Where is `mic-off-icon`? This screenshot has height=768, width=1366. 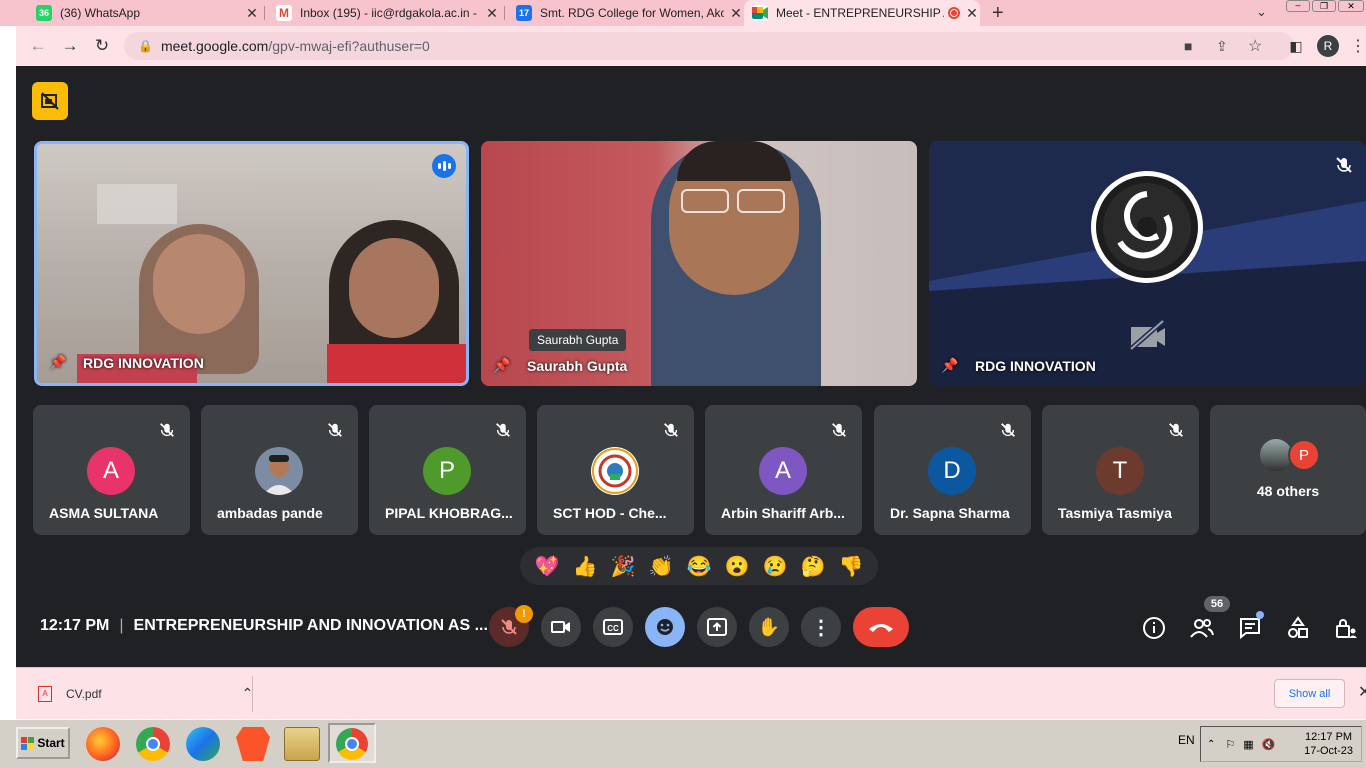
mic-off-icon is located at coordinates (167, 430).